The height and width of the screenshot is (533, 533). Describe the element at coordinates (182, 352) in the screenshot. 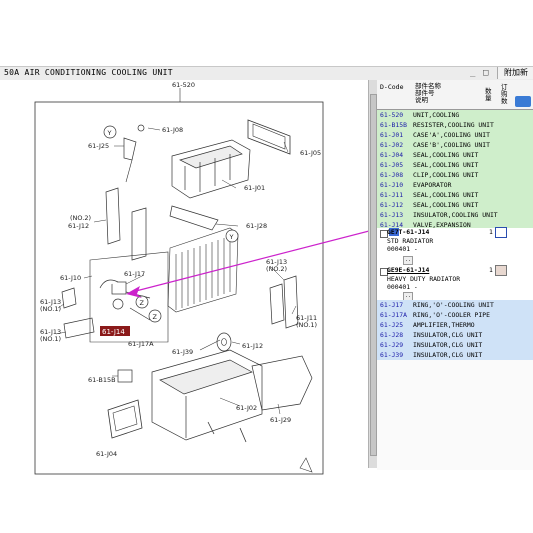

I see `callout-61-j39: 61-J39` at that location.